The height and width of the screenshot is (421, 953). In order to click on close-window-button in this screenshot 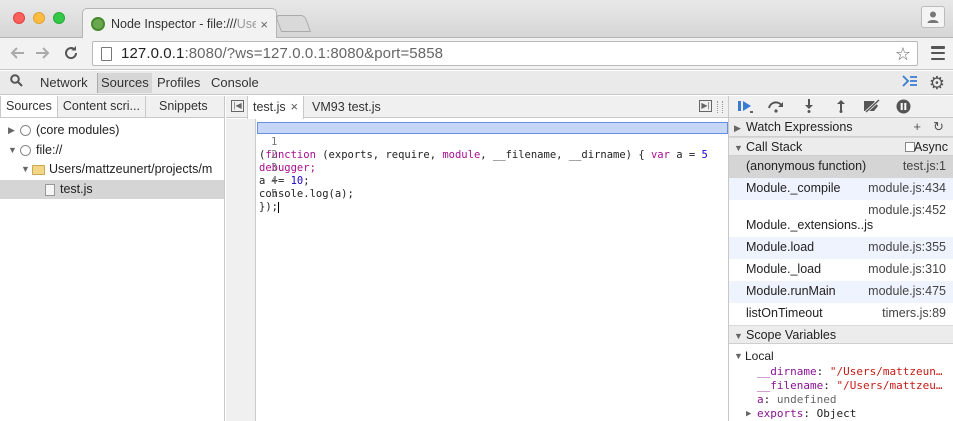, I will do `click(19, 18)`.